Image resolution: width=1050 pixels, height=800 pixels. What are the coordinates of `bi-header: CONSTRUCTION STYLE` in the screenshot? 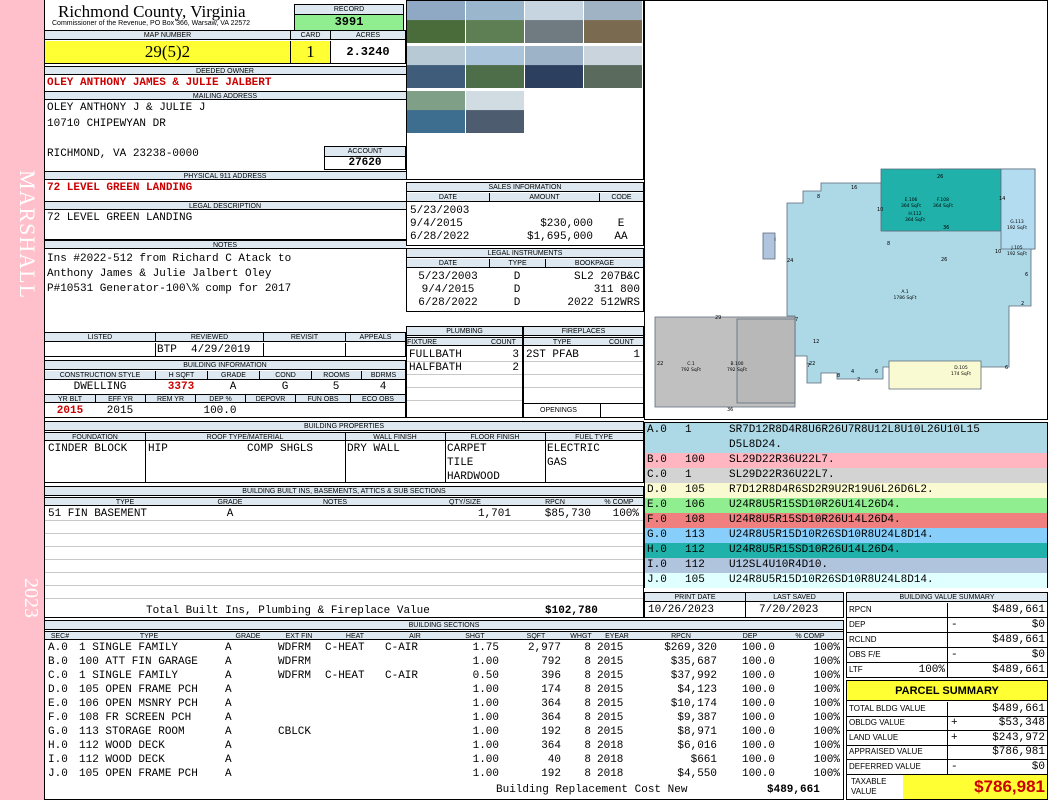 It's located at (100, 375).